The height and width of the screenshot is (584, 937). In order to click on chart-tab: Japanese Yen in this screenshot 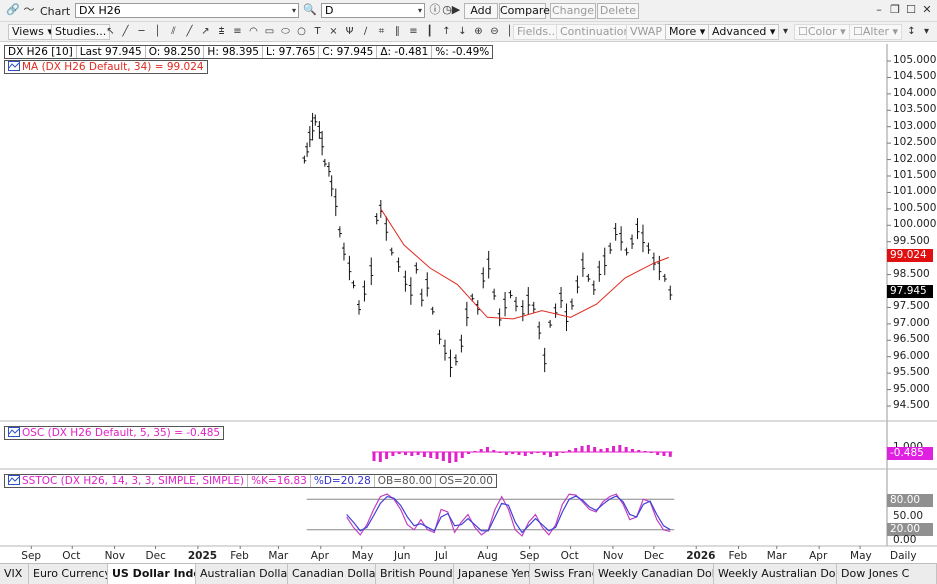, I will do `click(492, 574)`.